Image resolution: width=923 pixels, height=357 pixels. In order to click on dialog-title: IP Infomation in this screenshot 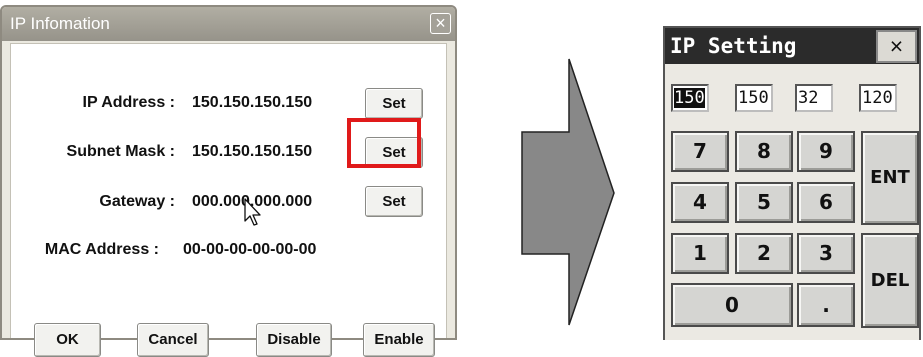, I will do `click(60, 23)`.